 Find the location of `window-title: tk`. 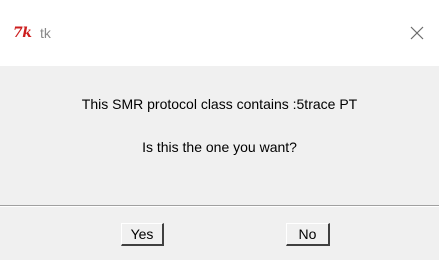

window-title: tk is located at coordinates (45, 33).